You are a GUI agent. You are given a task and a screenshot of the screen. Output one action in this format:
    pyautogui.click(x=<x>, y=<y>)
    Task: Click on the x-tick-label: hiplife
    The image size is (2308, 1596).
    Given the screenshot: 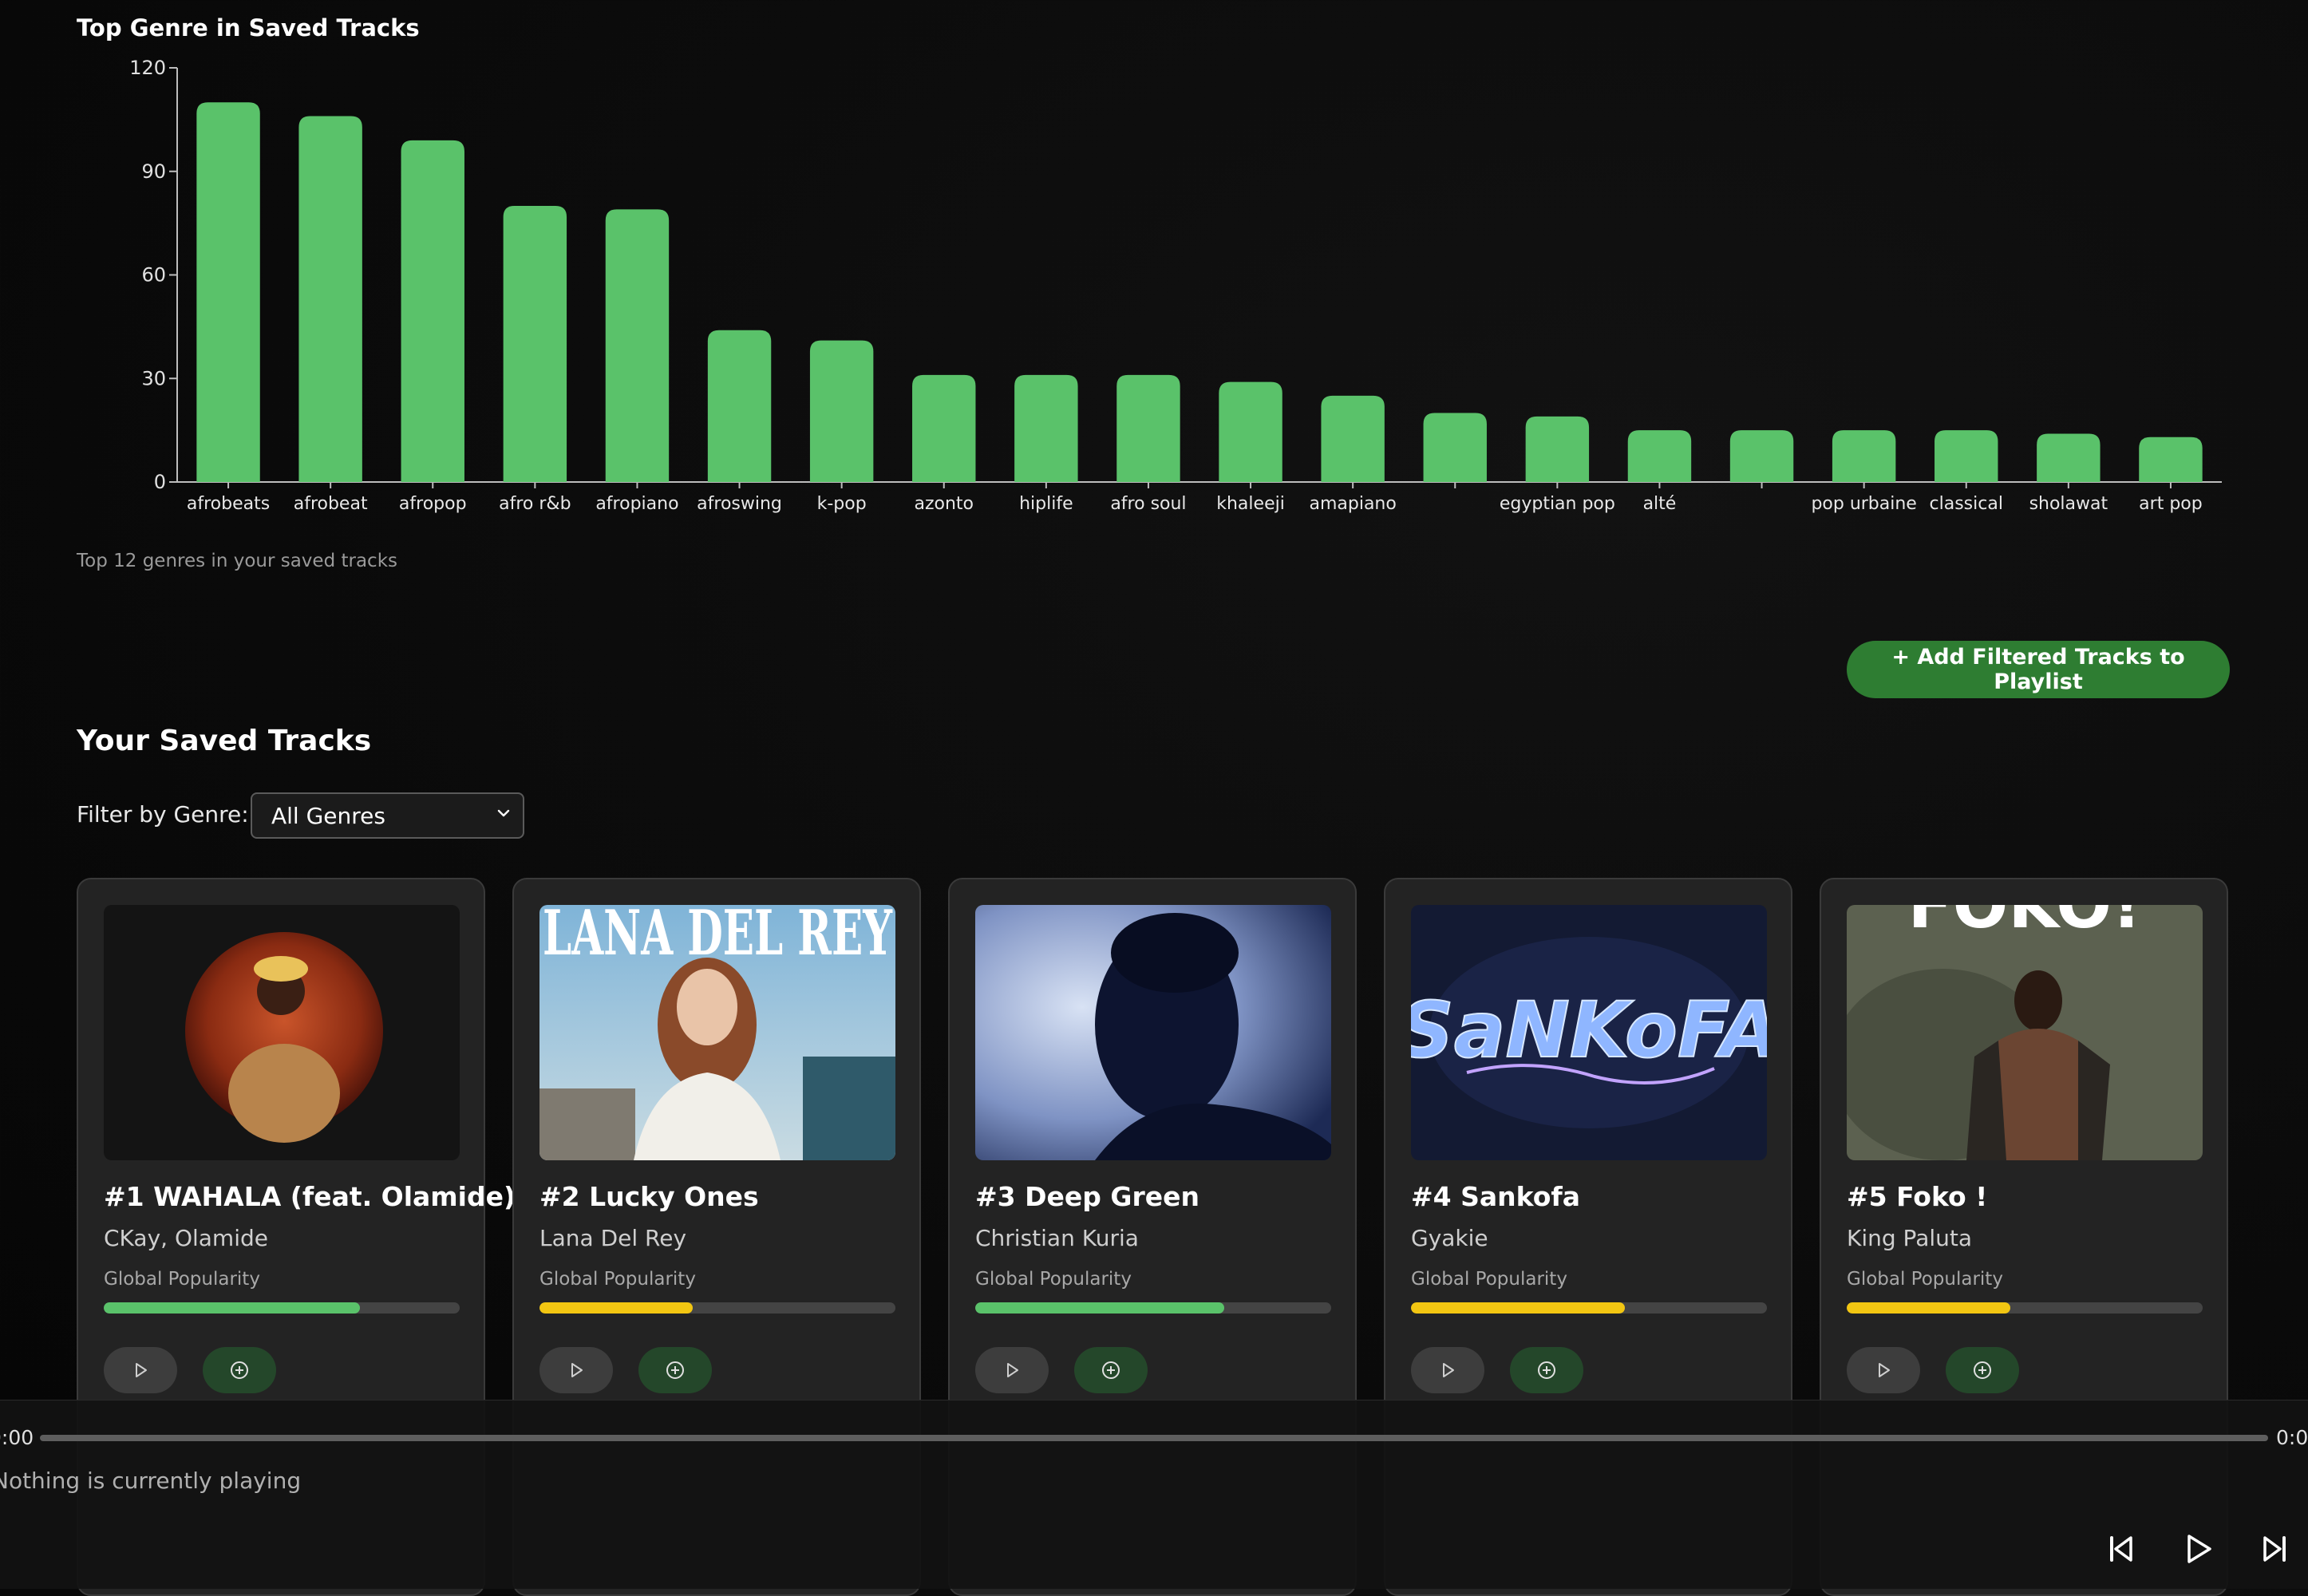 What is the action you would take?
    pyautogui.click(x=1046, y=504)
    